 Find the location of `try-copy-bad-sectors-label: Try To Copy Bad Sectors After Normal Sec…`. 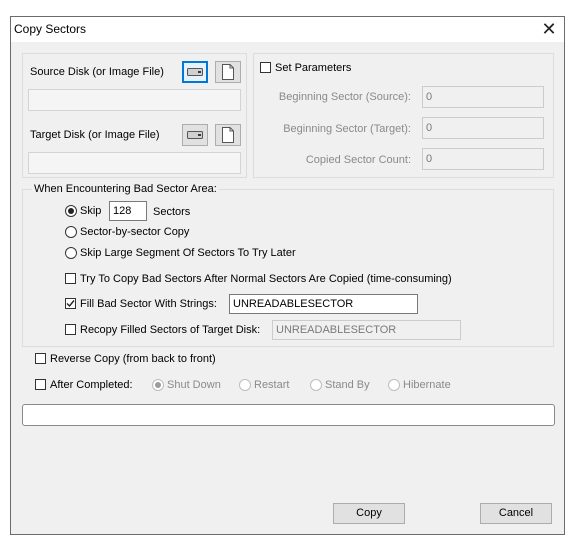

try-copy-bad-sectors-label: Try To Copy Bad Sectors After Normal Sec… is located at coordinates (266, 279).